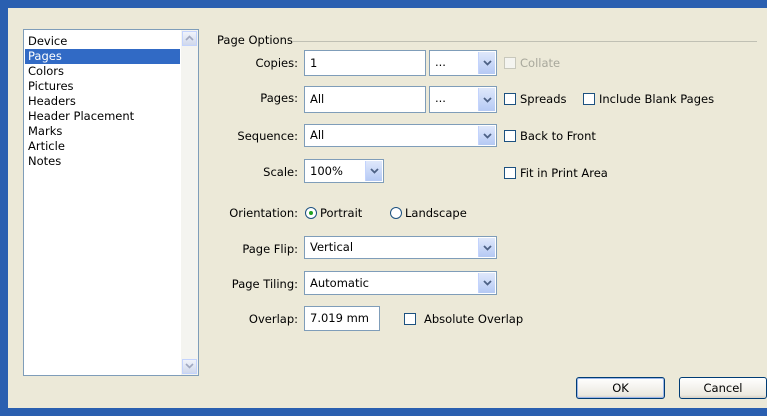  What do you see at coordinates (102, 146) in the screenshot?
I see `category-item-article: Article` at bounding box center [102, 146].